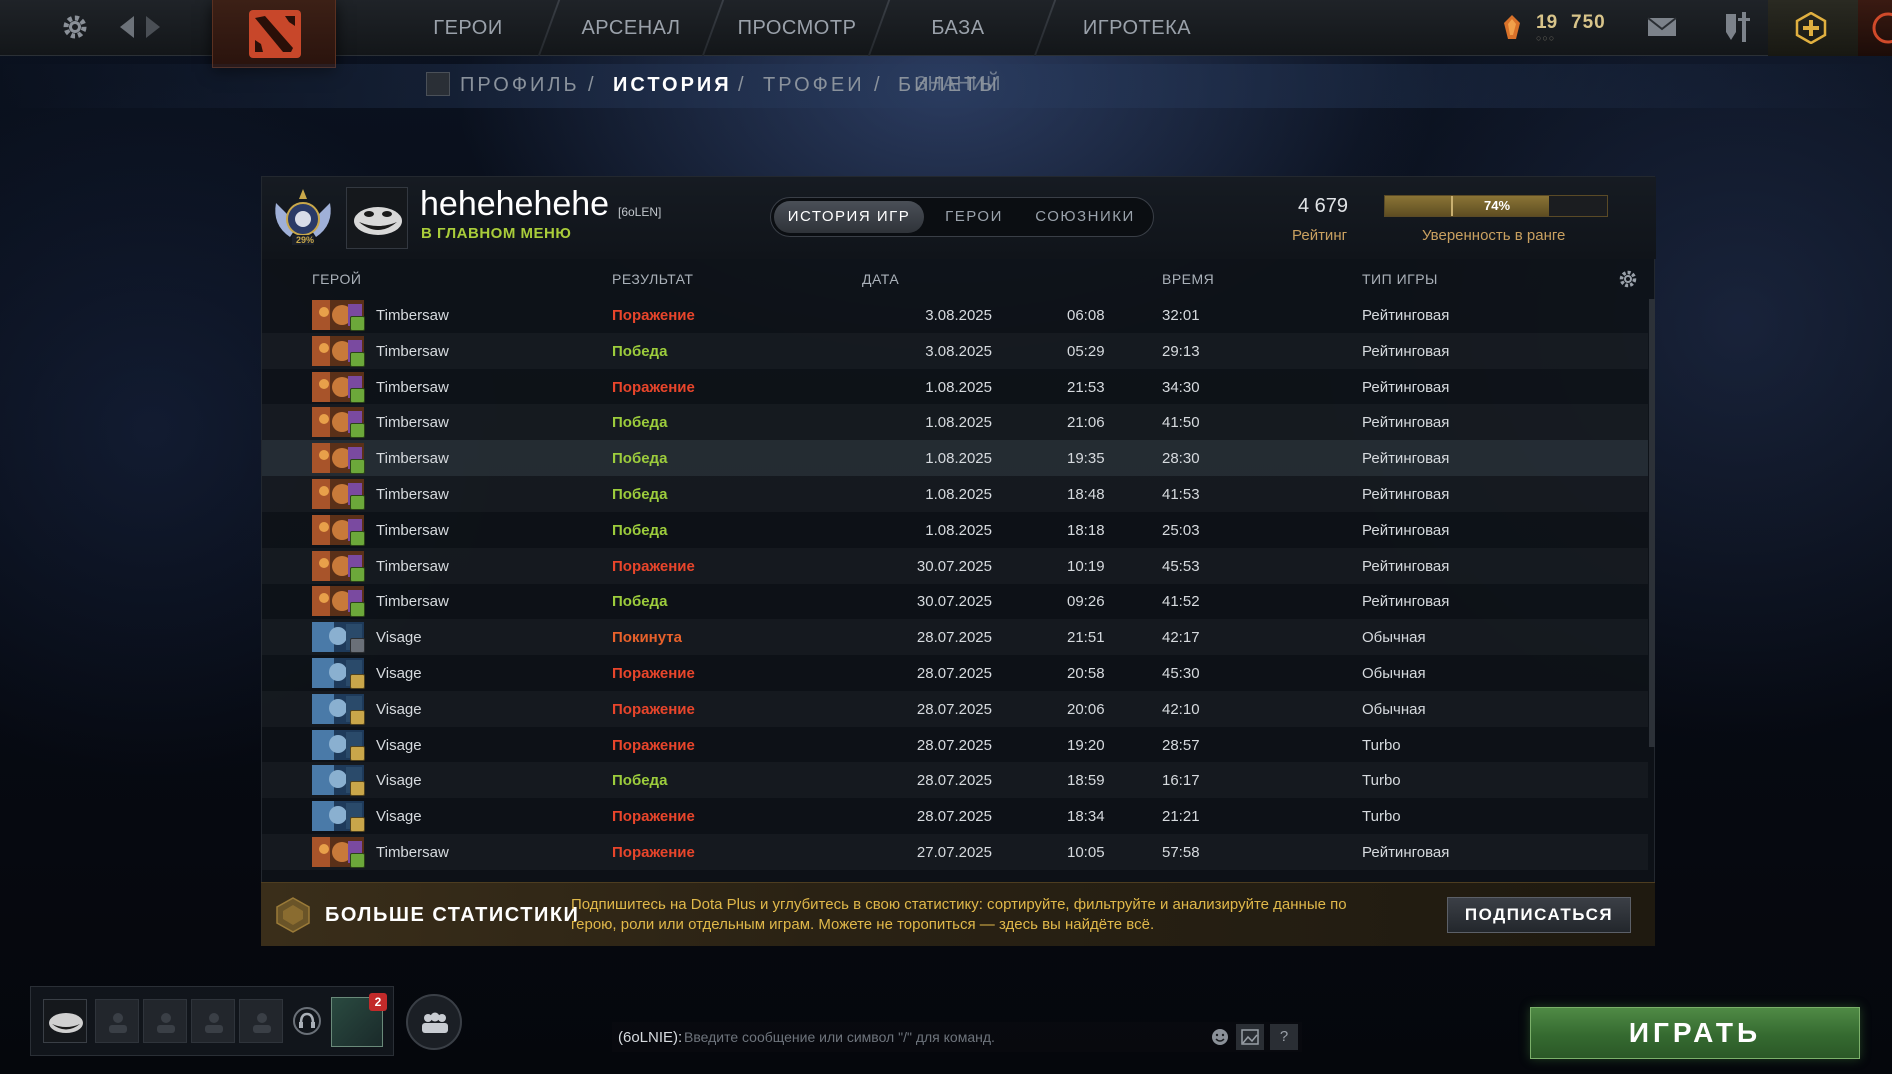  I want to click on chat-input, so click(944, 1037).